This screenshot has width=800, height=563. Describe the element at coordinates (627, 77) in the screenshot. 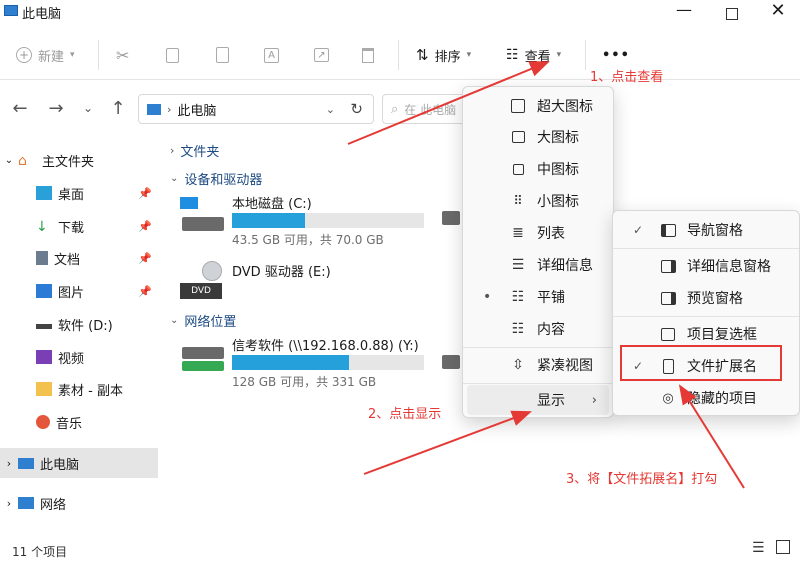

I see `annotation-step1: 1、点击查看` at that location.